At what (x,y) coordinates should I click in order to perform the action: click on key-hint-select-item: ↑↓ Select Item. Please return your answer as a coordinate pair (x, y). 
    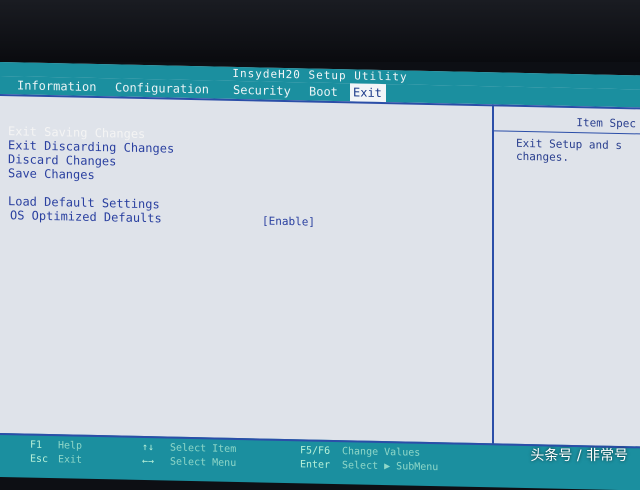
    Looking at the image, I should click on (189, 448).